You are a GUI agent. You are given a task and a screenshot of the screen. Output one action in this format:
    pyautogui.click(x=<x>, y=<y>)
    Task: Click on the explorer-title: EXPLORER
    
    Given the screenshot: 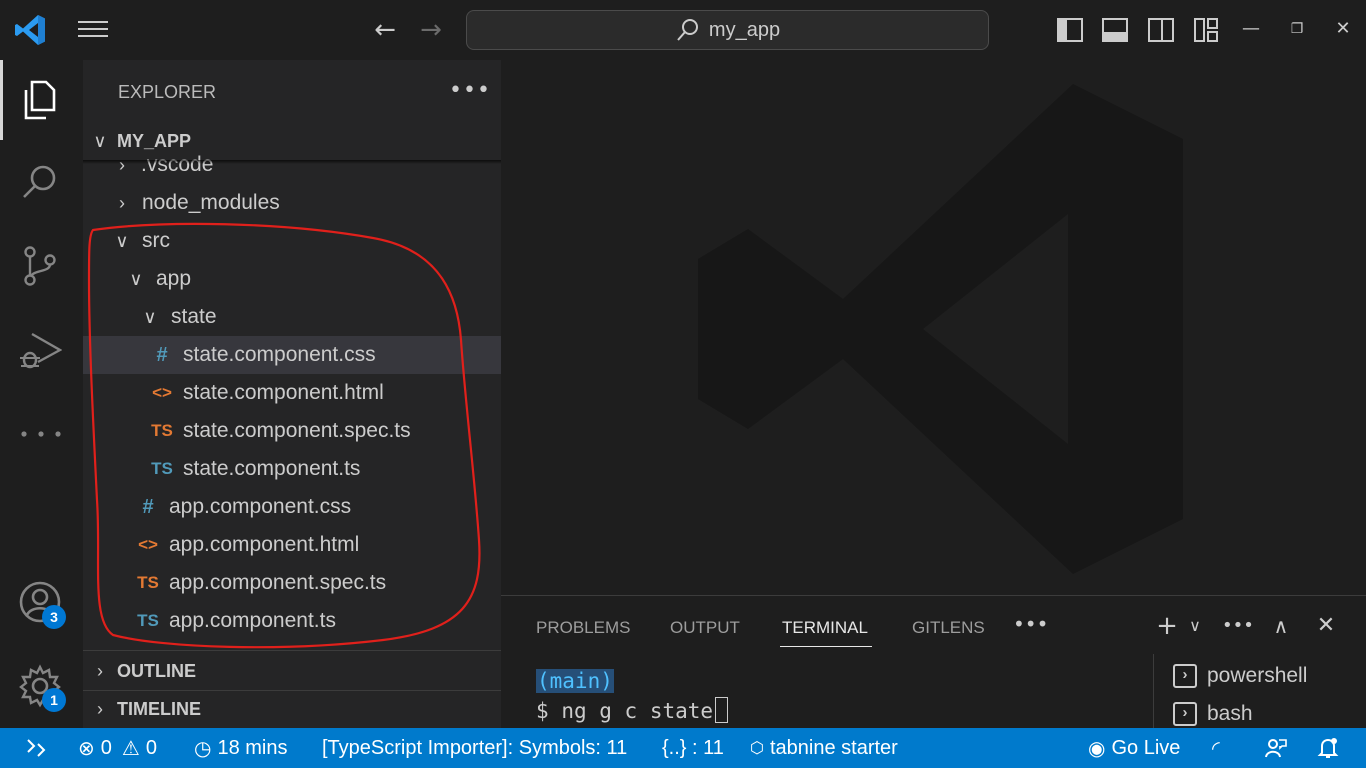 What is the action you would take?
    pyautogui.click(x=167, y=92)
    